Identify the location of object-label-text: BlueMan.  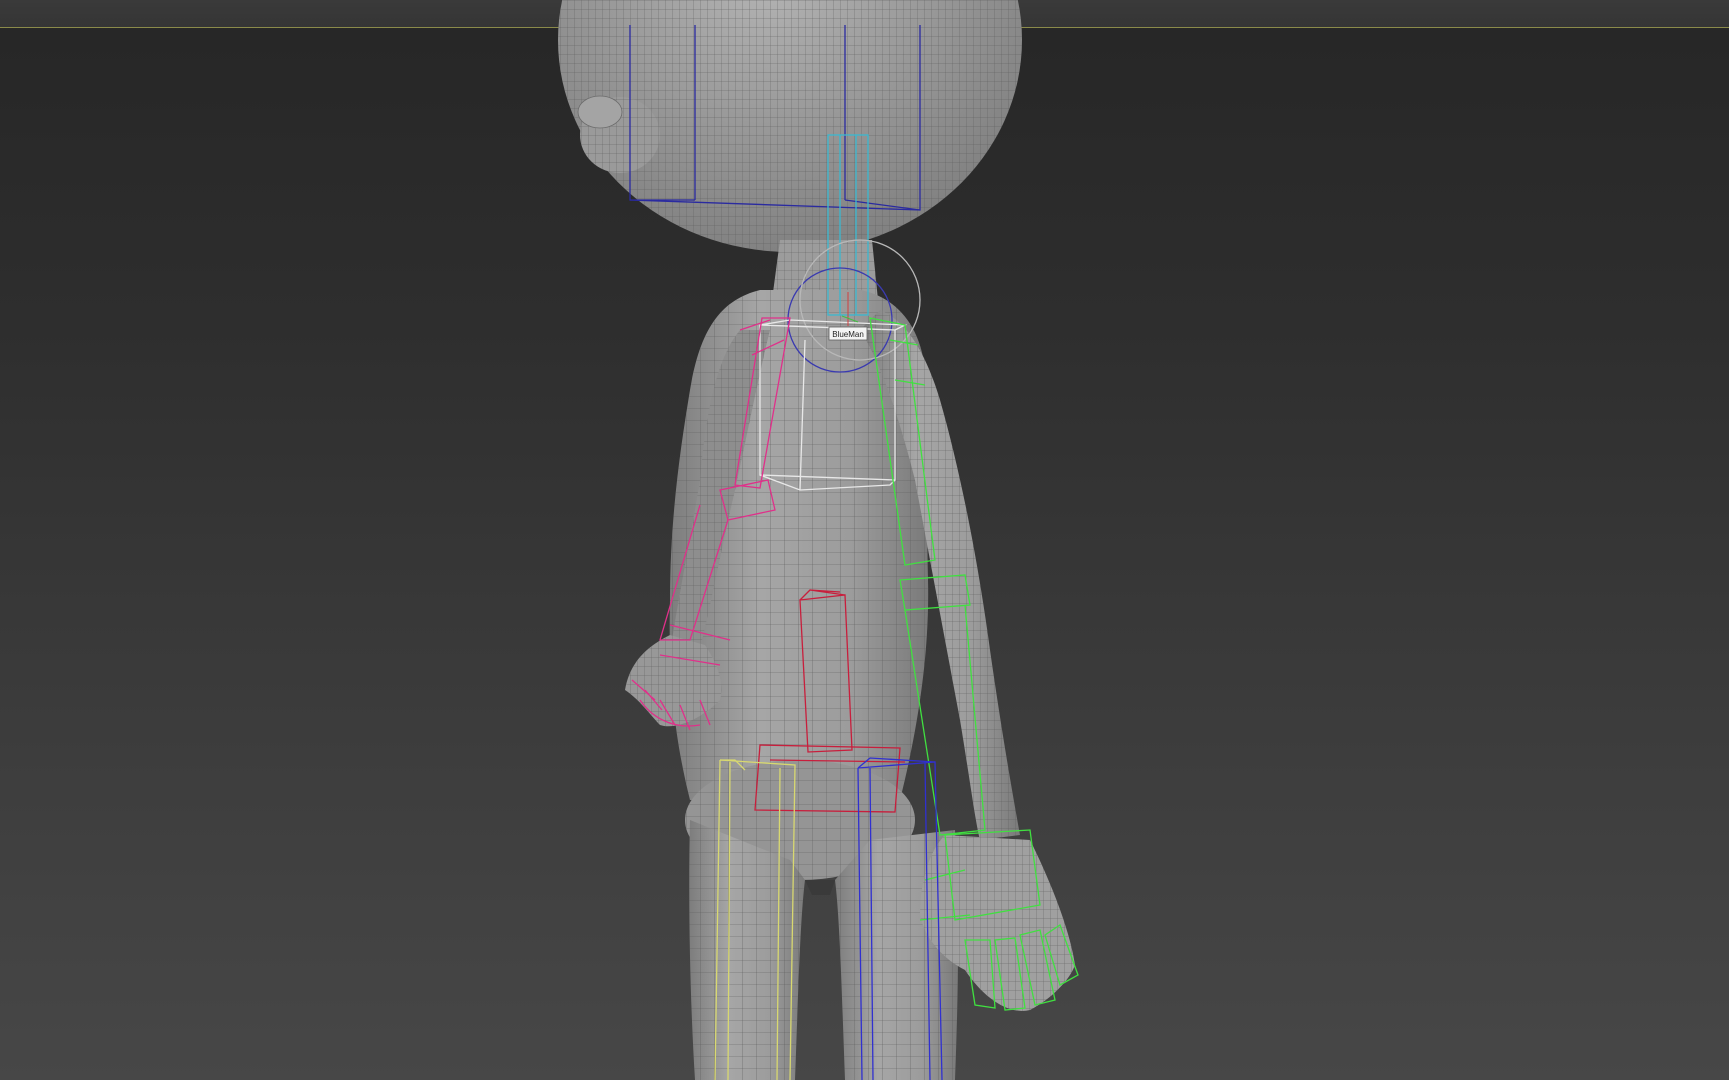
(848, 334).